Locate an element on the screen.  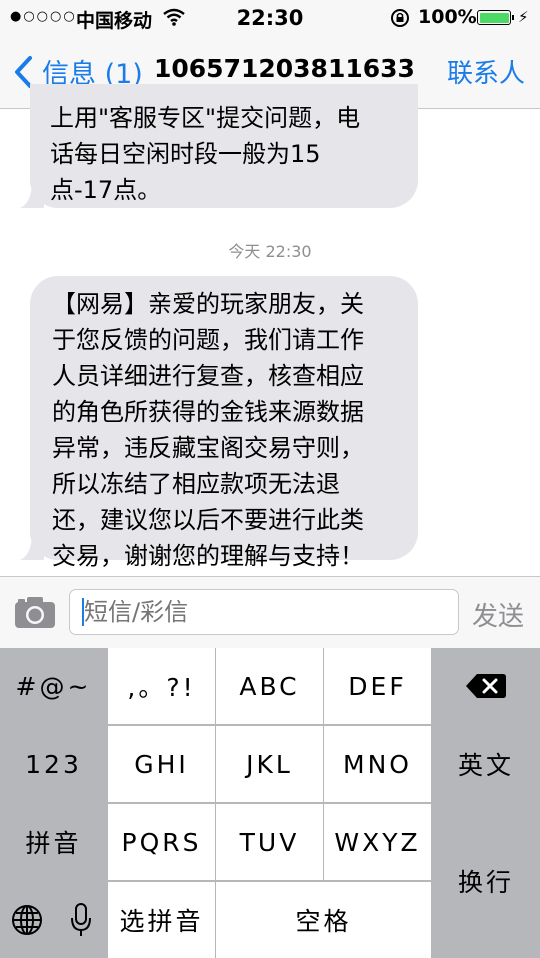
status-bar: ●○○○○ 中国移动 22:30 100% ⚡ is located at coordinates (270, 18).